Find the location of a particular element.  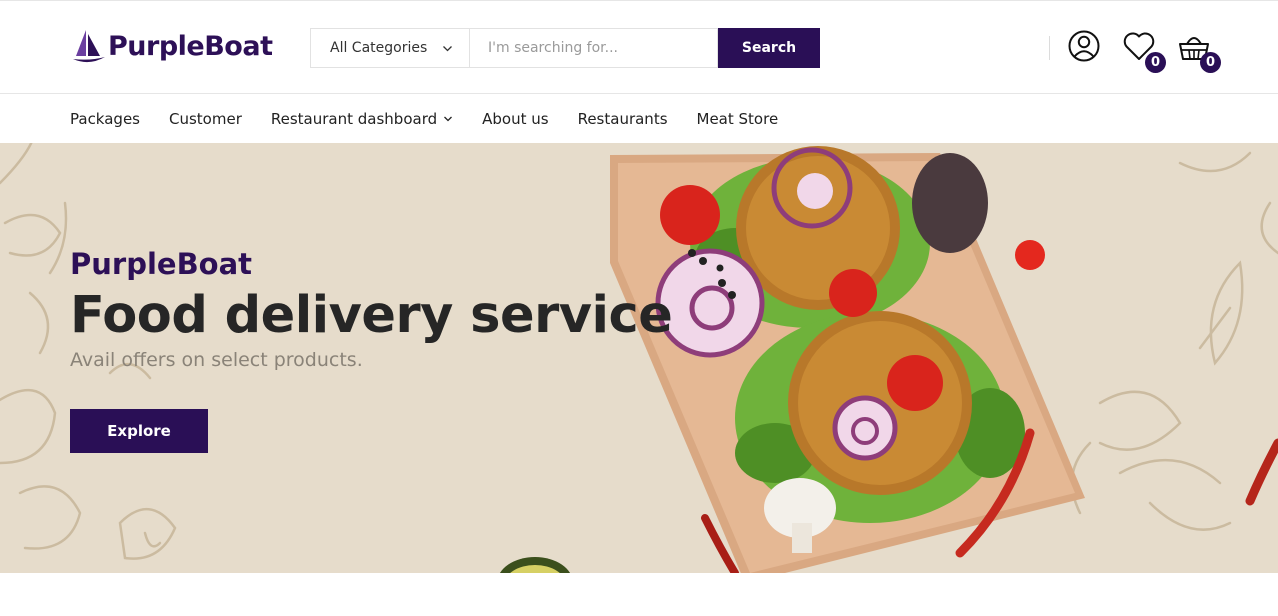

search-input is located at coordinates (593, 48).